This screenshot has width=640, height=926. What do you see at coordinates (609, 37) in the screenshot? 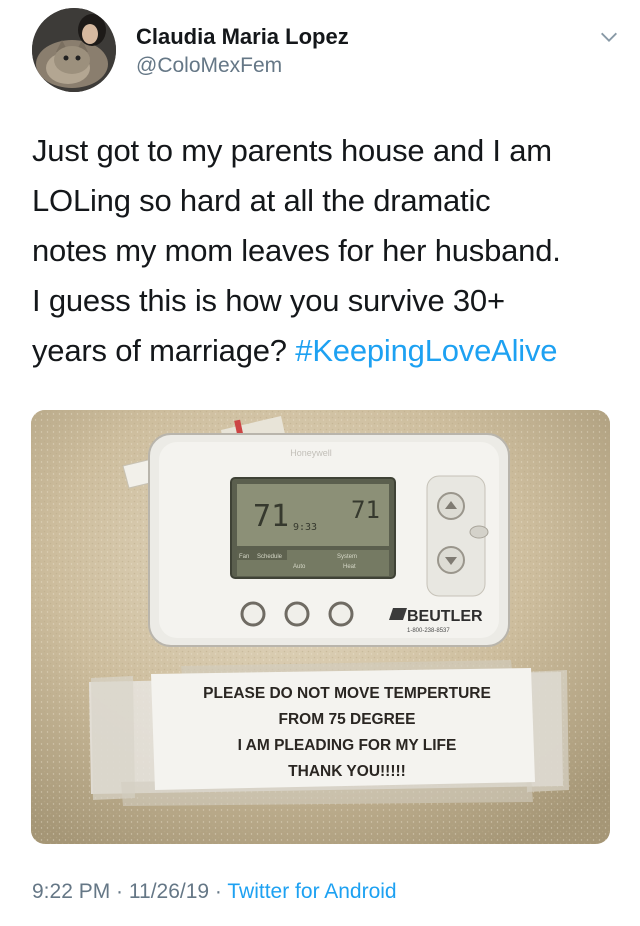
I see `chevron-down-icon` at bounding box center [609, 37].